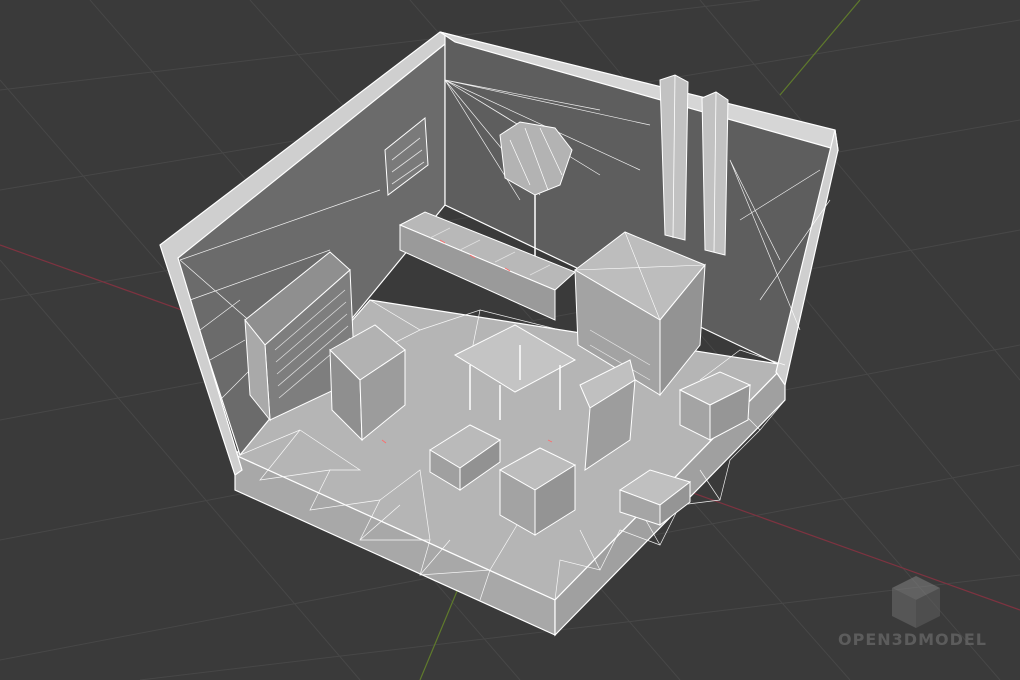 This screenshot has height=680, width=1020. I want to click on watermark-text: OPEN3DMODEL, so click(912, 639).